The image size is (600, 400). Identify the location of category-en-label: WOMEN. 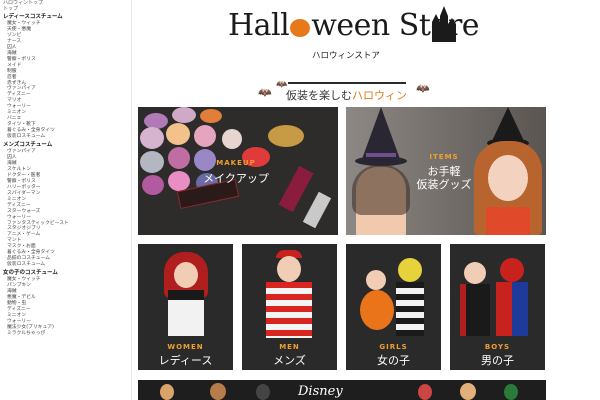
(185, 347).